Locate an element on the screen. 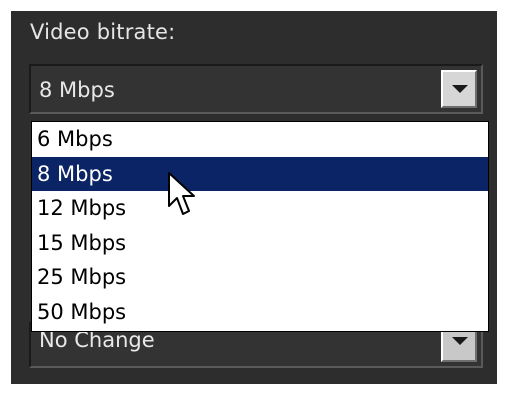  video-bitrate-dropdown: 8 Mbps is located at coordinates (256, 89).